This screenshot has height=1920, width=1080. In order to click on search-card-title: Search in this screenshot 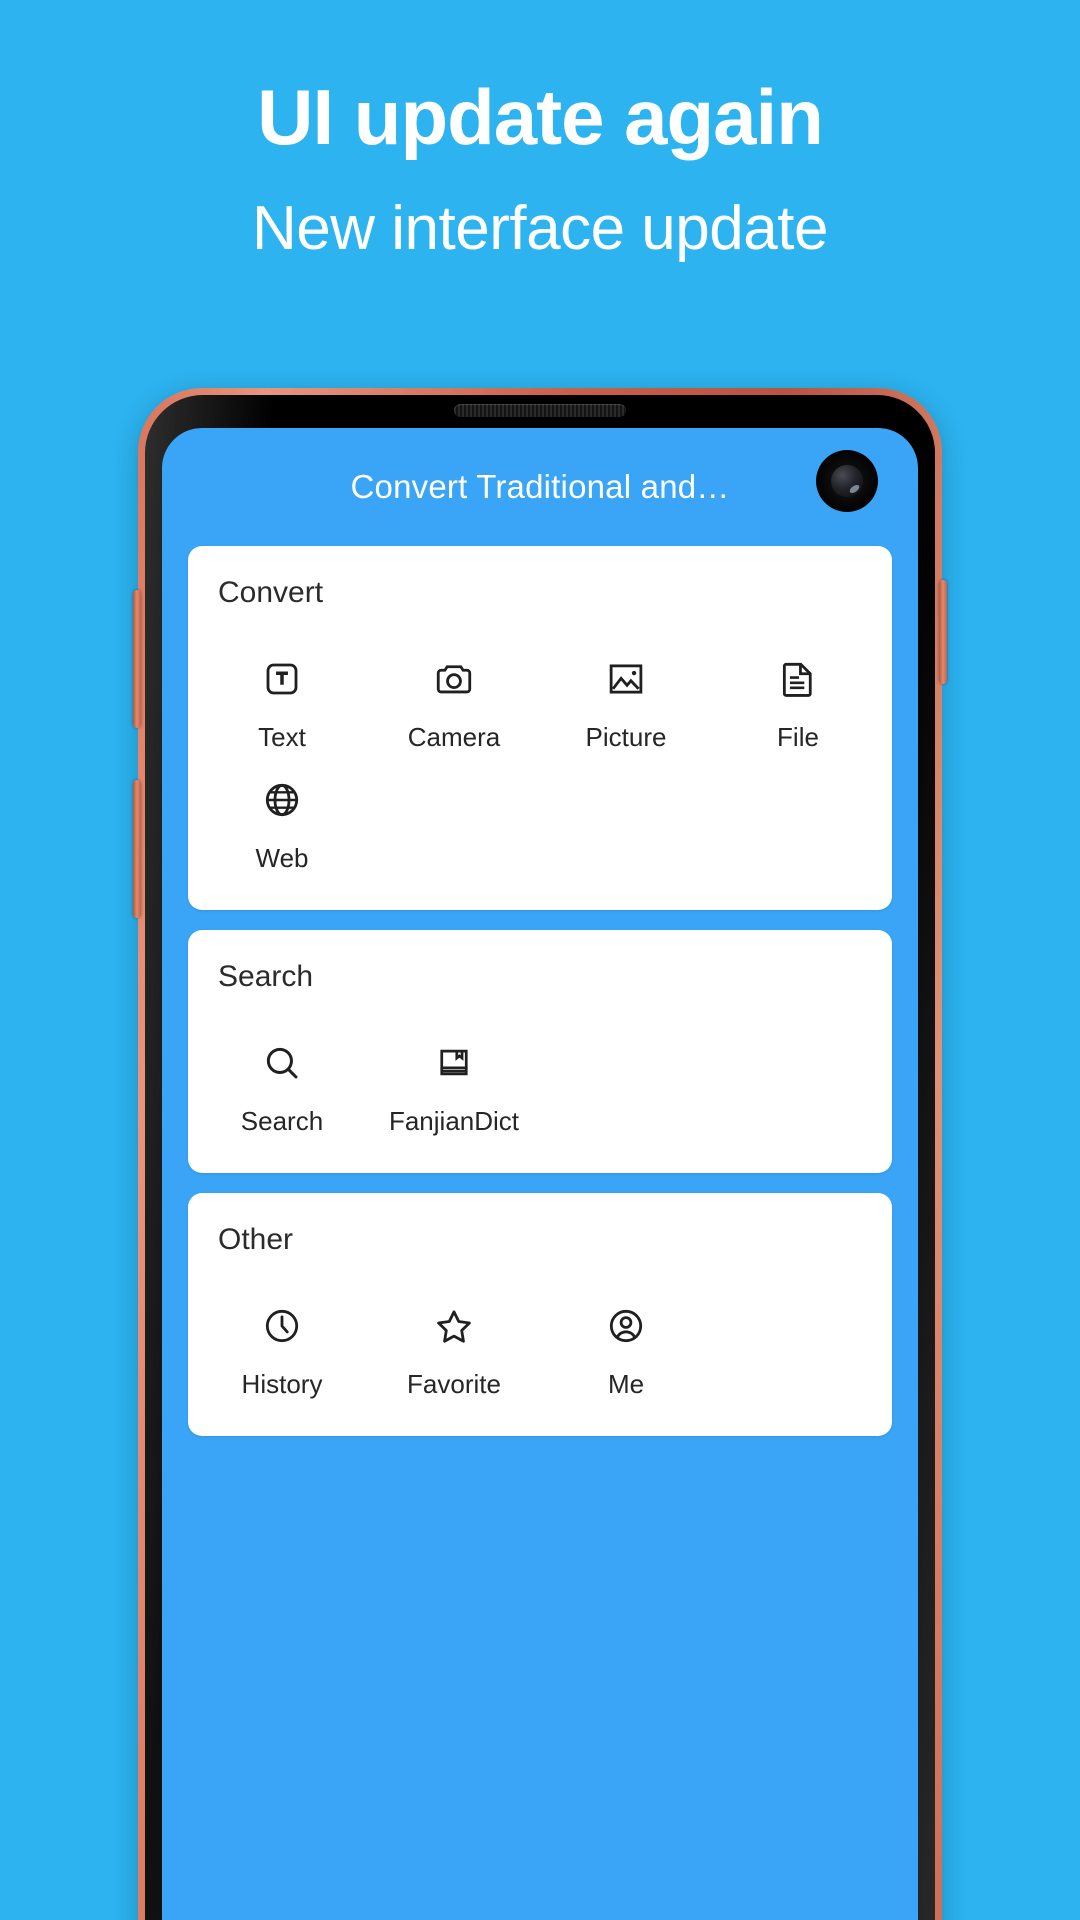, I will do `click(266, 976)`.